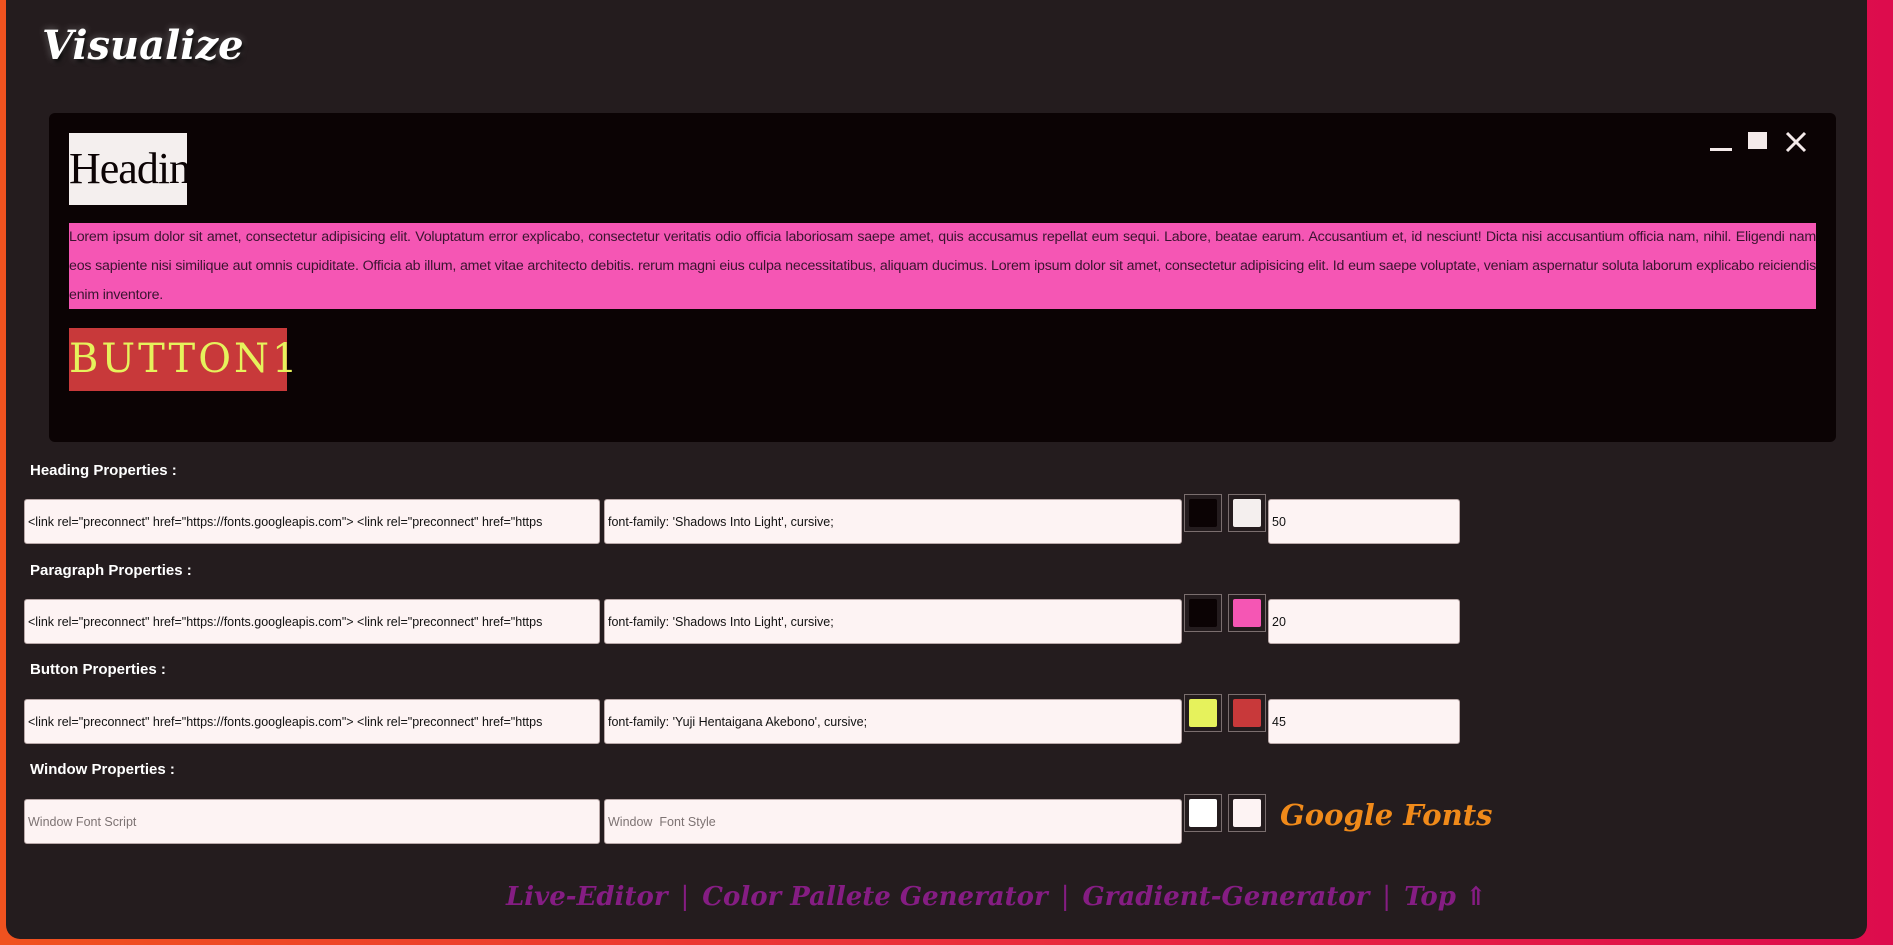 This screenshot has height=945, width=1893. I want to click on heading-properties-label: Heading Properties :, so click(103, 470).